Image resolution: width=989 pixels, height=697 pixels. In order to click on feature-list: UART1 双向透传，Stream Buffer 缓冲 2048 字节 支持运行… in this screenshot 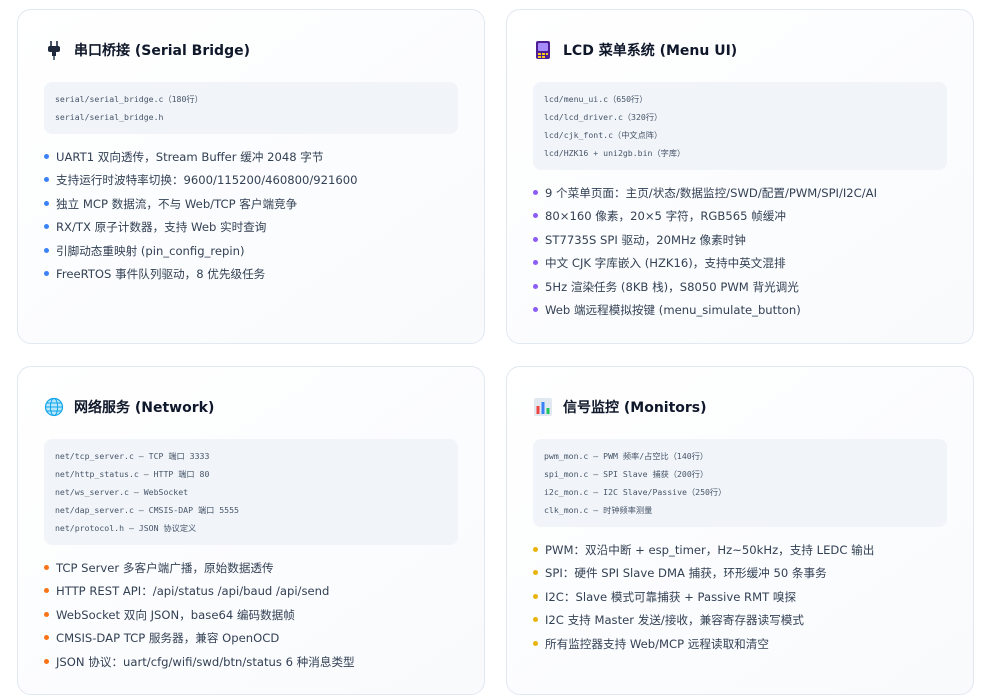, I will do `click(251, 216)`.